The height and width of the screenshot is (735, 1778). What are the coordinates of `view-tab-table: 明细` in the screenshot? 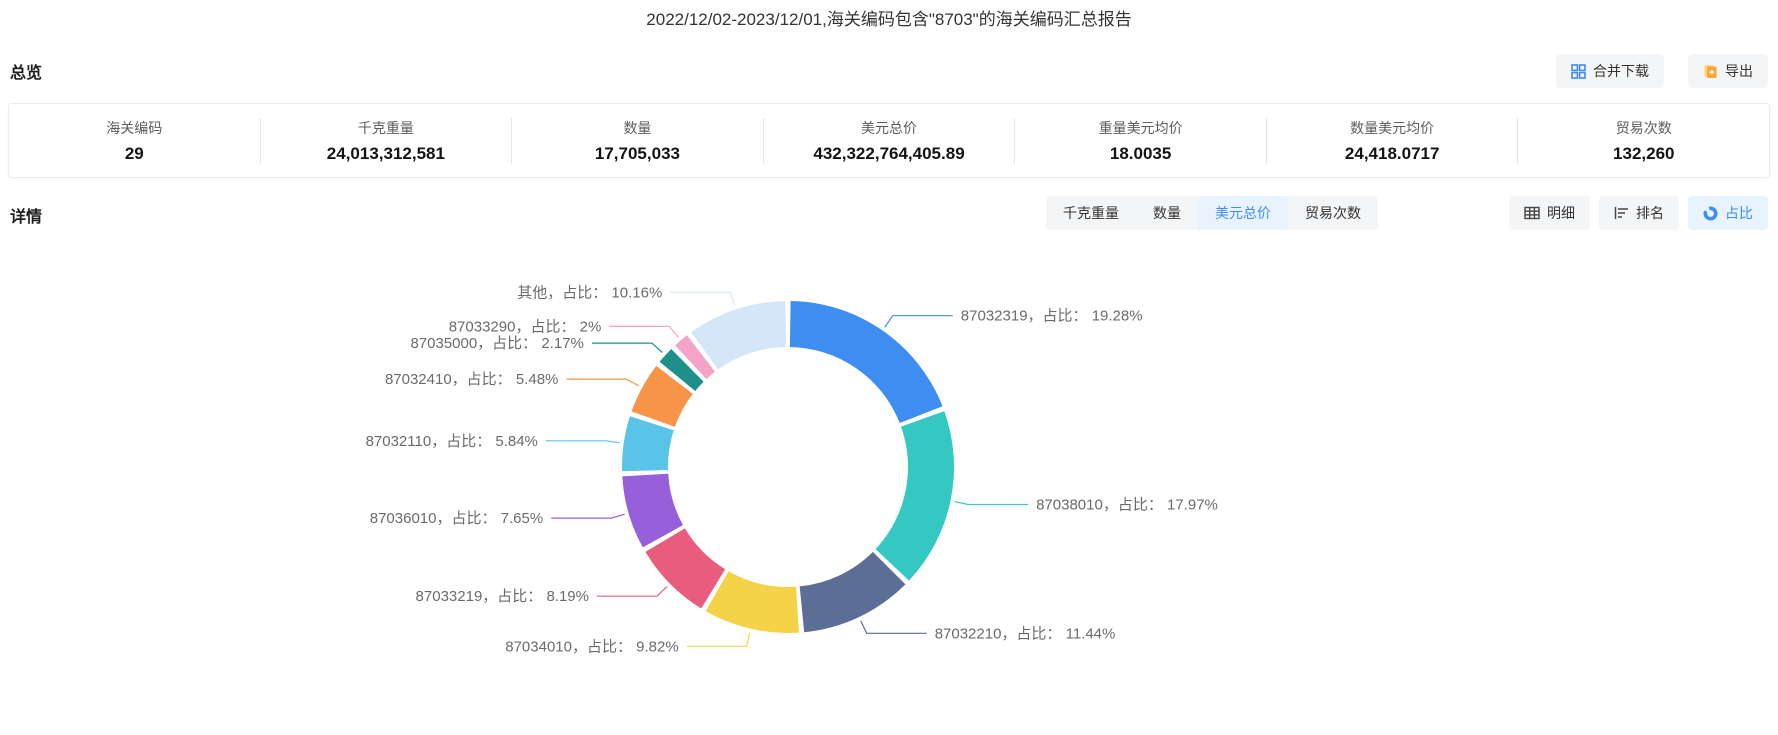 It's located at (1549, 213).